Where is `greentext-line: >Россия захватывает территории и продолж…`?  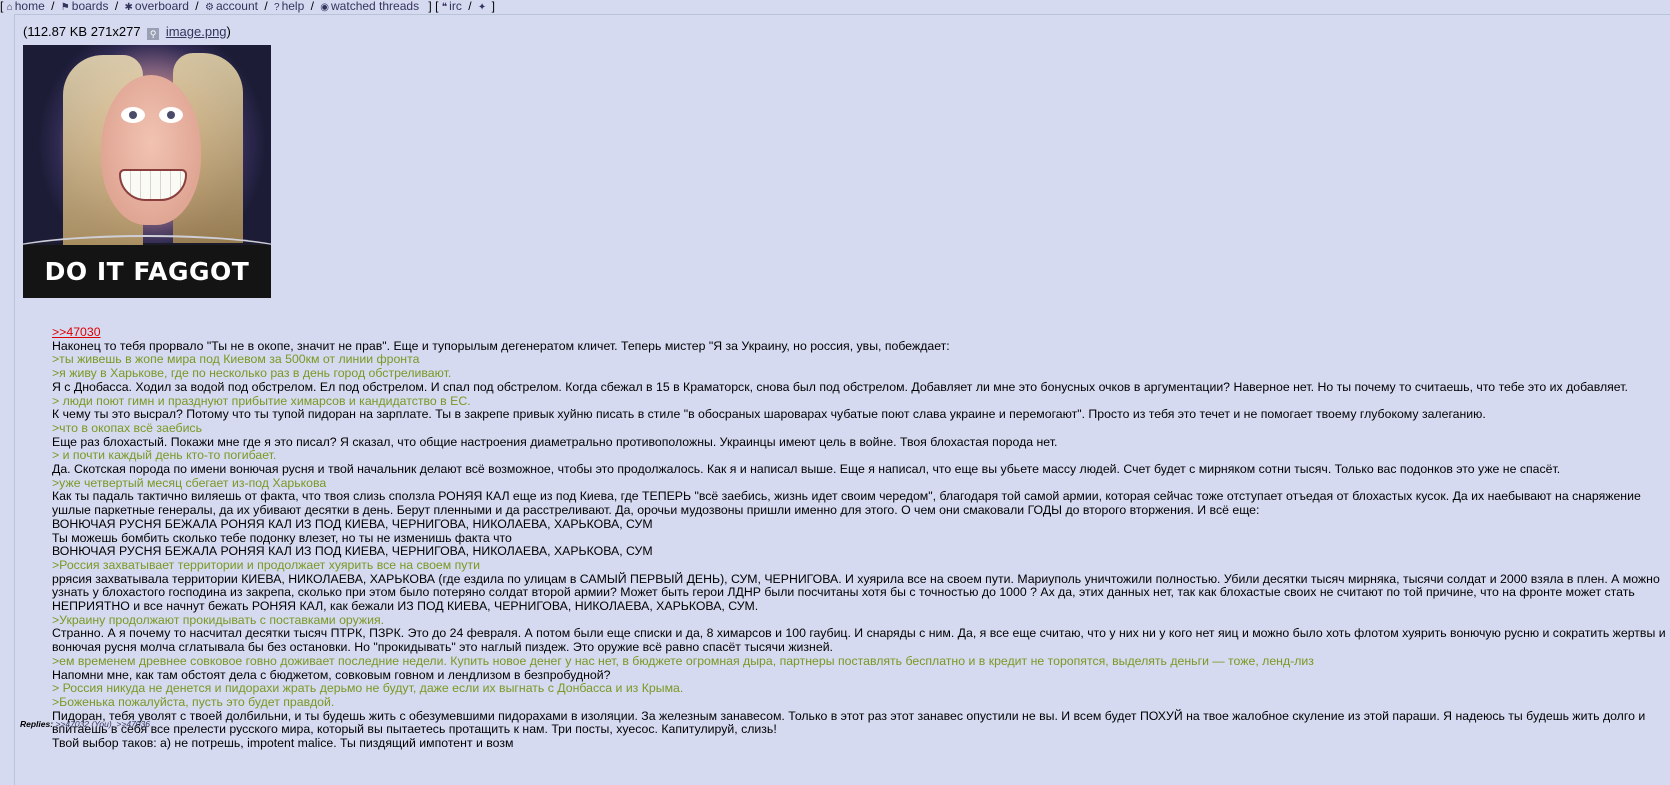 greentext-line: >Россия захватывает территории и продолж… is located at coordinates (266, 564).